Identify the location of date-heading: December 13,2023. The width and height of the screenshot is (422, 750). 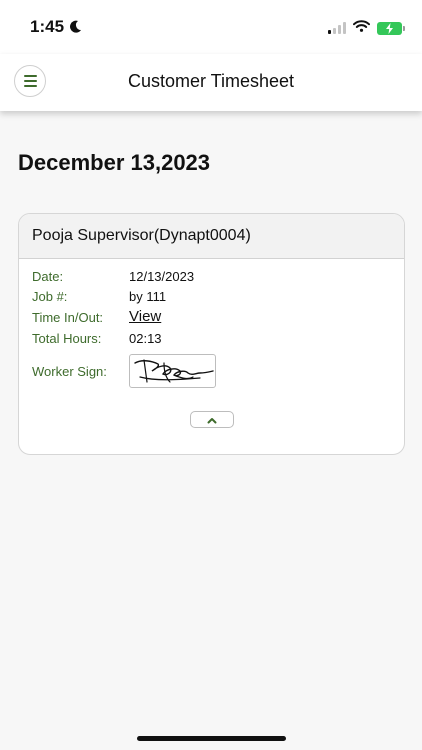
(114, 162).